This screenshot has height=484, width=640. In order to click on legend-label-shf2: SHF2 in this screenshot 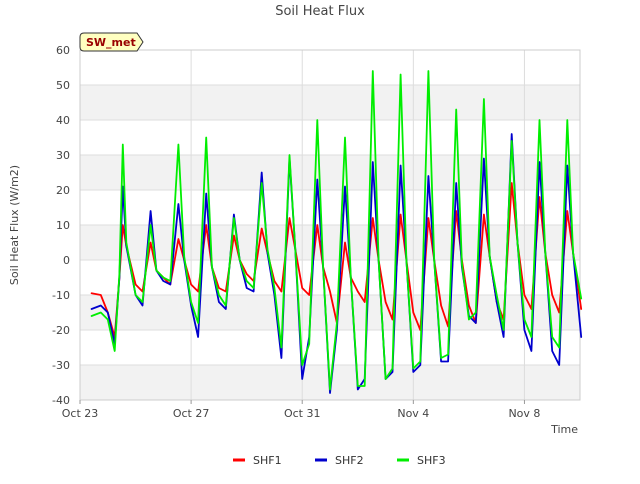, I will do `click(349, 460)`.